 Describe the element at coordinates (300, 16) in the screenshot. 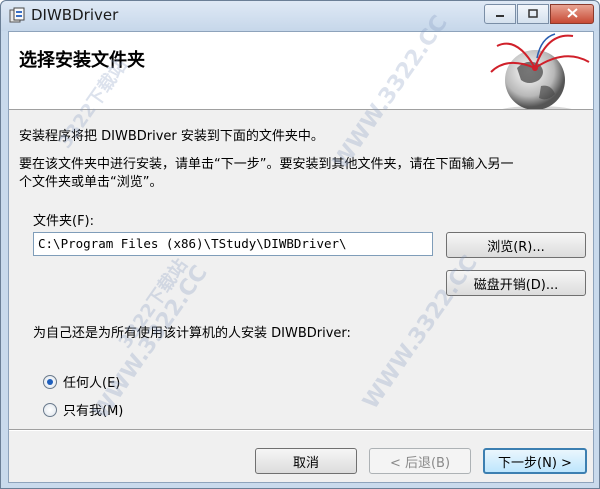

I see `title-bar: DIWBDriver` at that location.